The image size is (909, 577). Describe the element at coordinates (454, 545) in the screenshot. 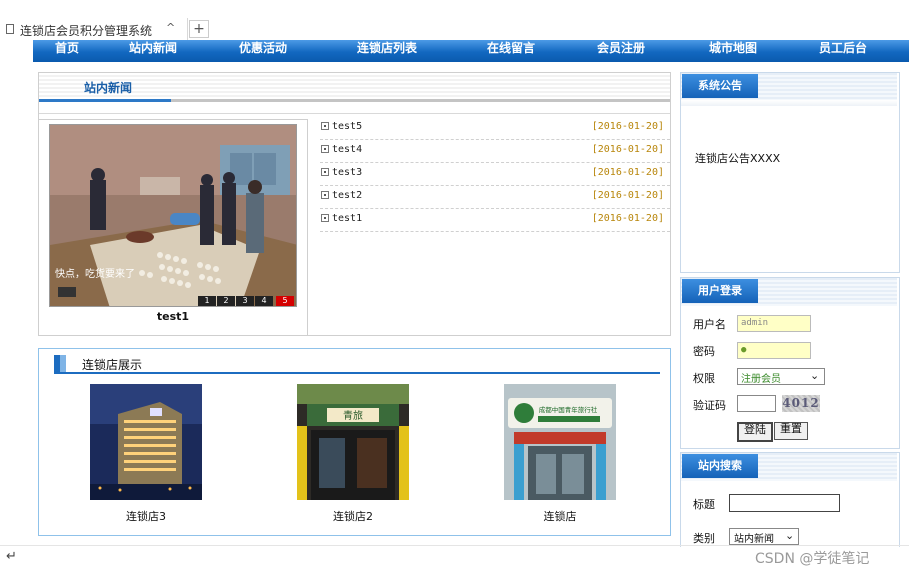

I see `page-bottom-divider` at that location.